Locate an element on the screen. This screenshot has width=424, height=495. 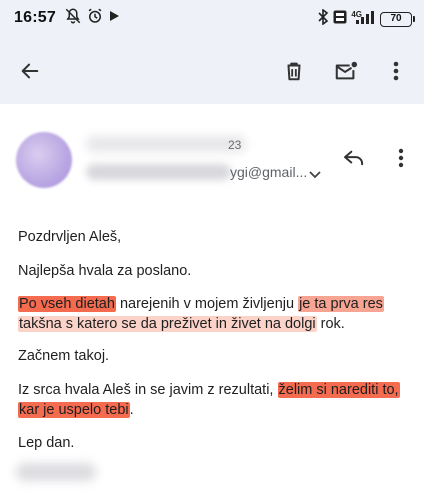
highlight-strong: Po vseh dietah is located at coordinates (67, 304).